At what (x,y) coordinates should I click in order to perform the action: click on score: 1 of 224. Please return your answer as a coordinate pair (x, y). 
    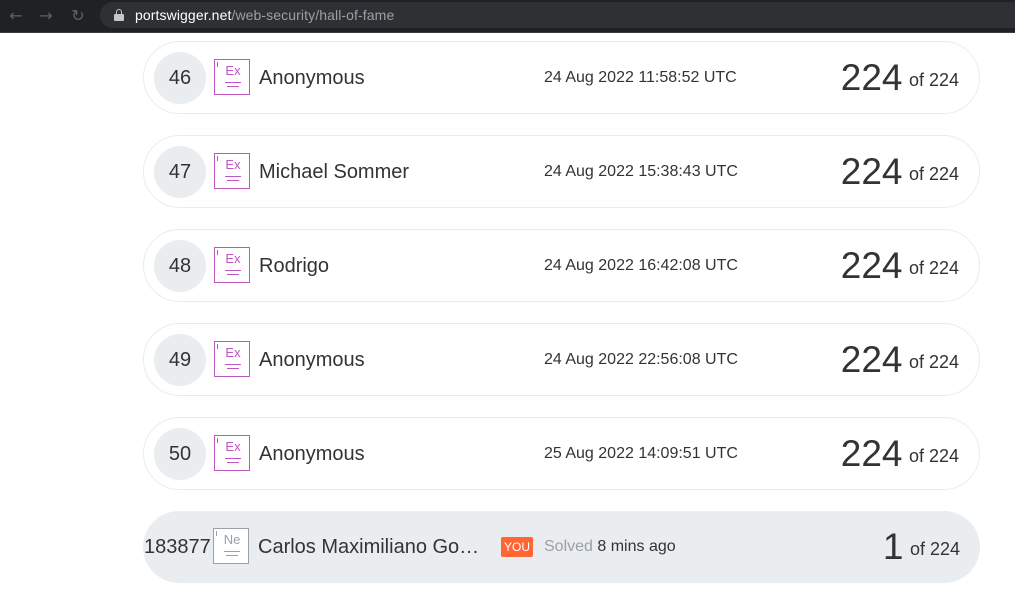
    Looking at the image, I should click on (921, 547).